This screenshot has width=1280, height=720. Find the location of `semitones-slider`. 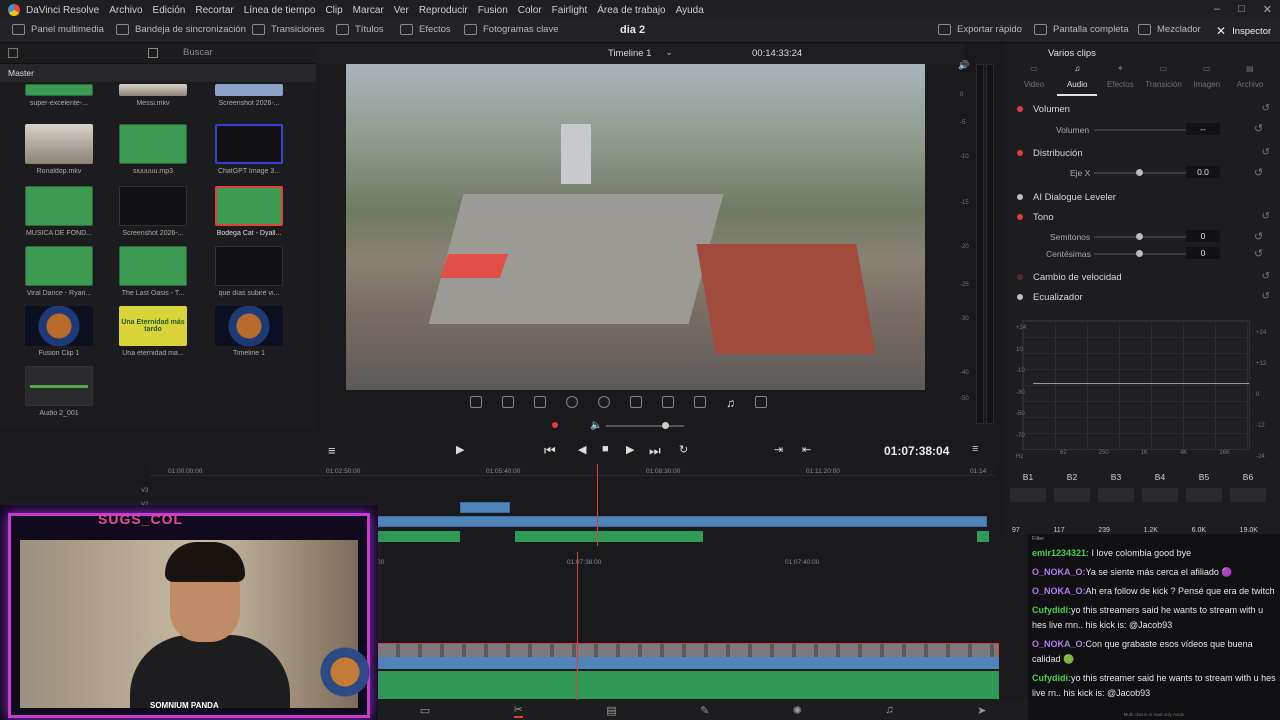

semitones-slider is located at coordinates (1142, 236).